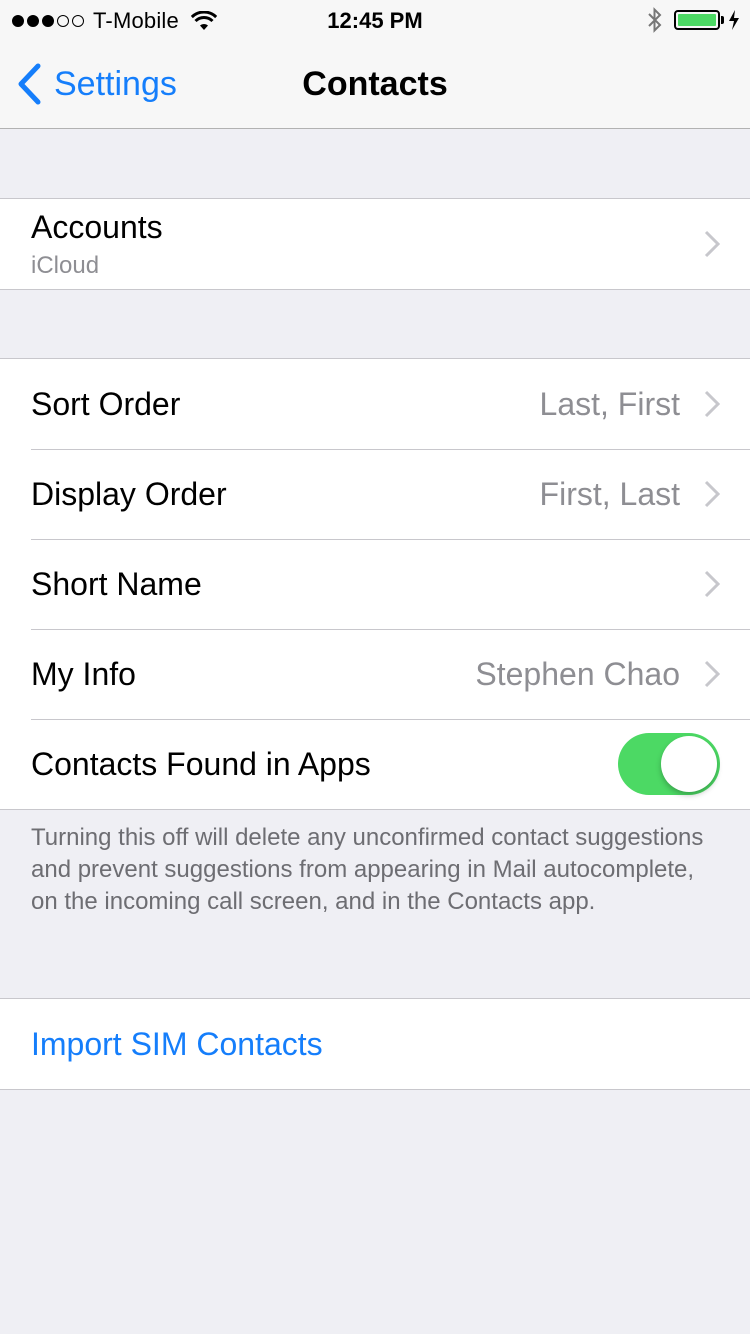 The width and height of the screenshot is (750, 1334). Describe the element at coordinates (129, 493) in the screenshot. I see `display-order-label: Display Order` at that location.